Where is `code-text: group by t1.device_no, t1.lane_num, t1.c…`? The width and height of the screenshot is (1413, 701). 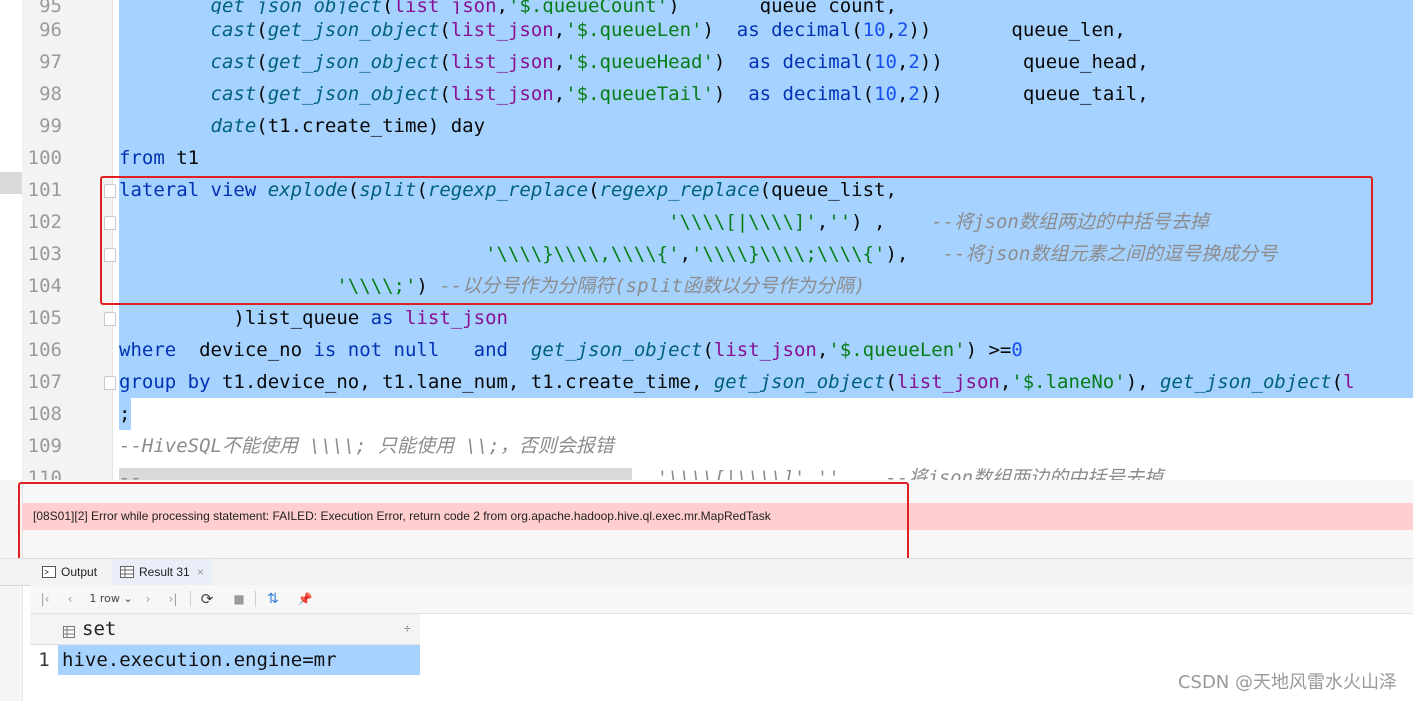
code-text: group by t1.device_no, t1.lane_num, t1.c… is located at coordinates (737, 382).